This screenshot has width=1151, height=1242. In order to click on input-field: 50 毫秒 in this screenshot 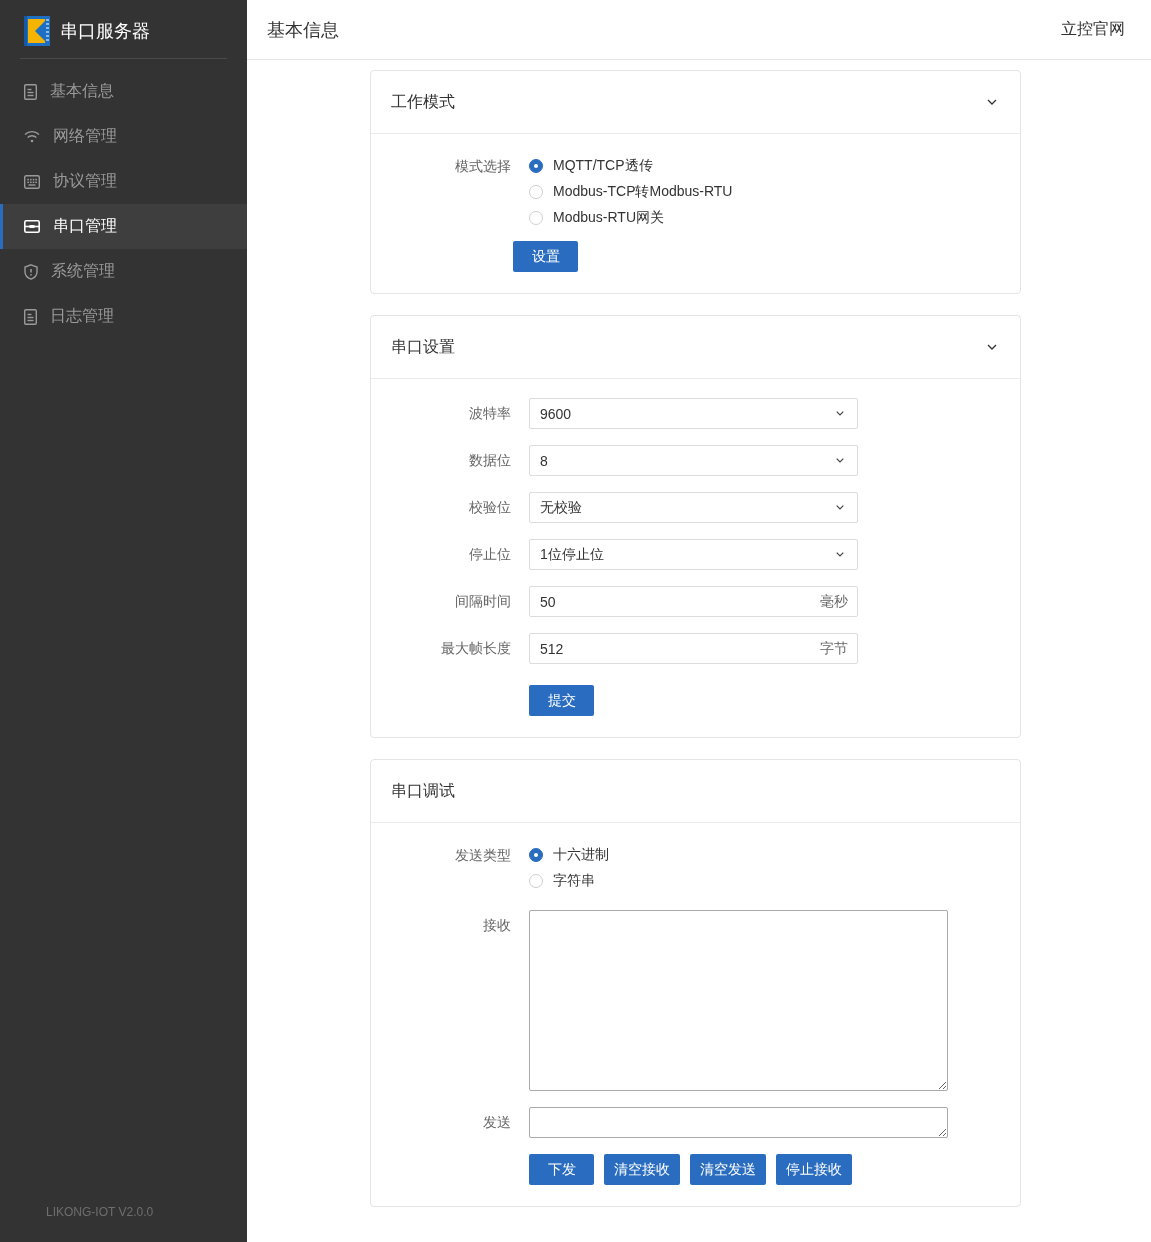, I will do `click(693, 601)`.